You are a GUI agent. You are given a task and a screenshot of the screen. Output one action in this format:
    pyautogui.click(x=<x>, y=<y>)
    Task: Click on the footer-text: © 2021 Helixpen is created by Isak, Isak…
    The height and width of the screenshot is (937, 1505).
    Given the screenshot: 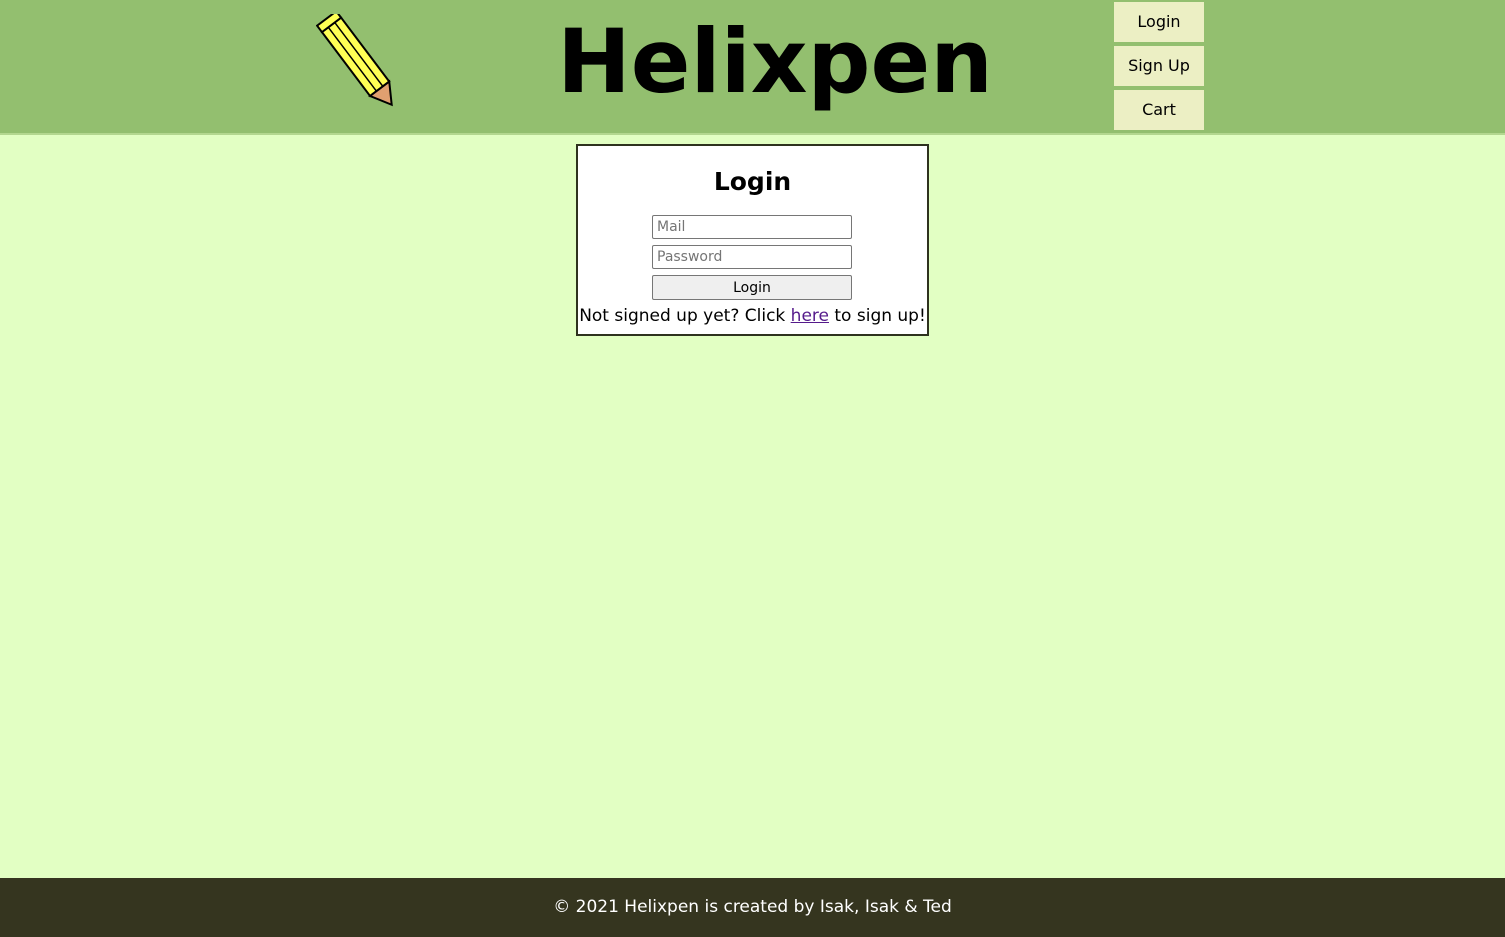 What is the action you would take?
    pyautogui.click(x=752, y=907)
    